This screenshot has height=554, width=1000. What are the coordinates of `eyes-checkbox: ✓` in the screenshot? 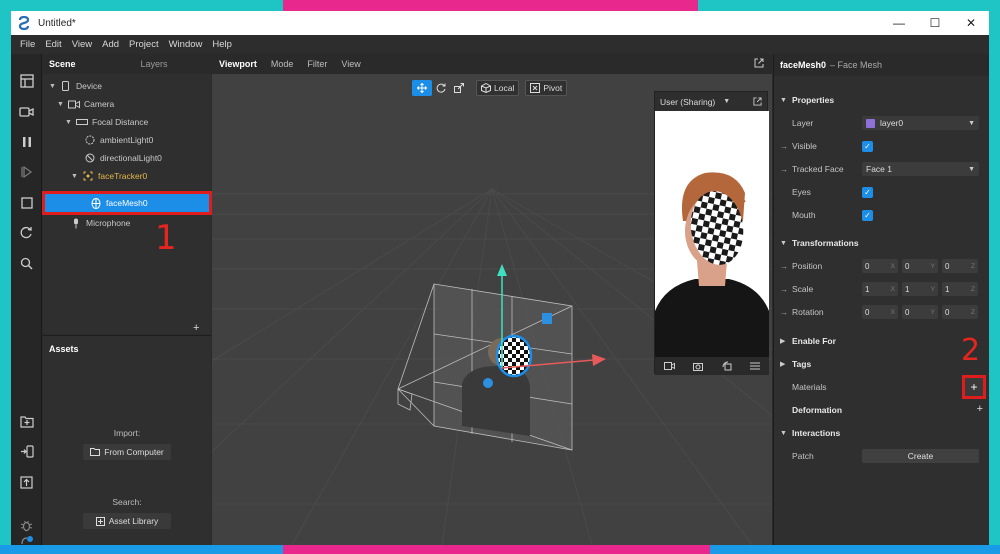 It's located at (867, 192).